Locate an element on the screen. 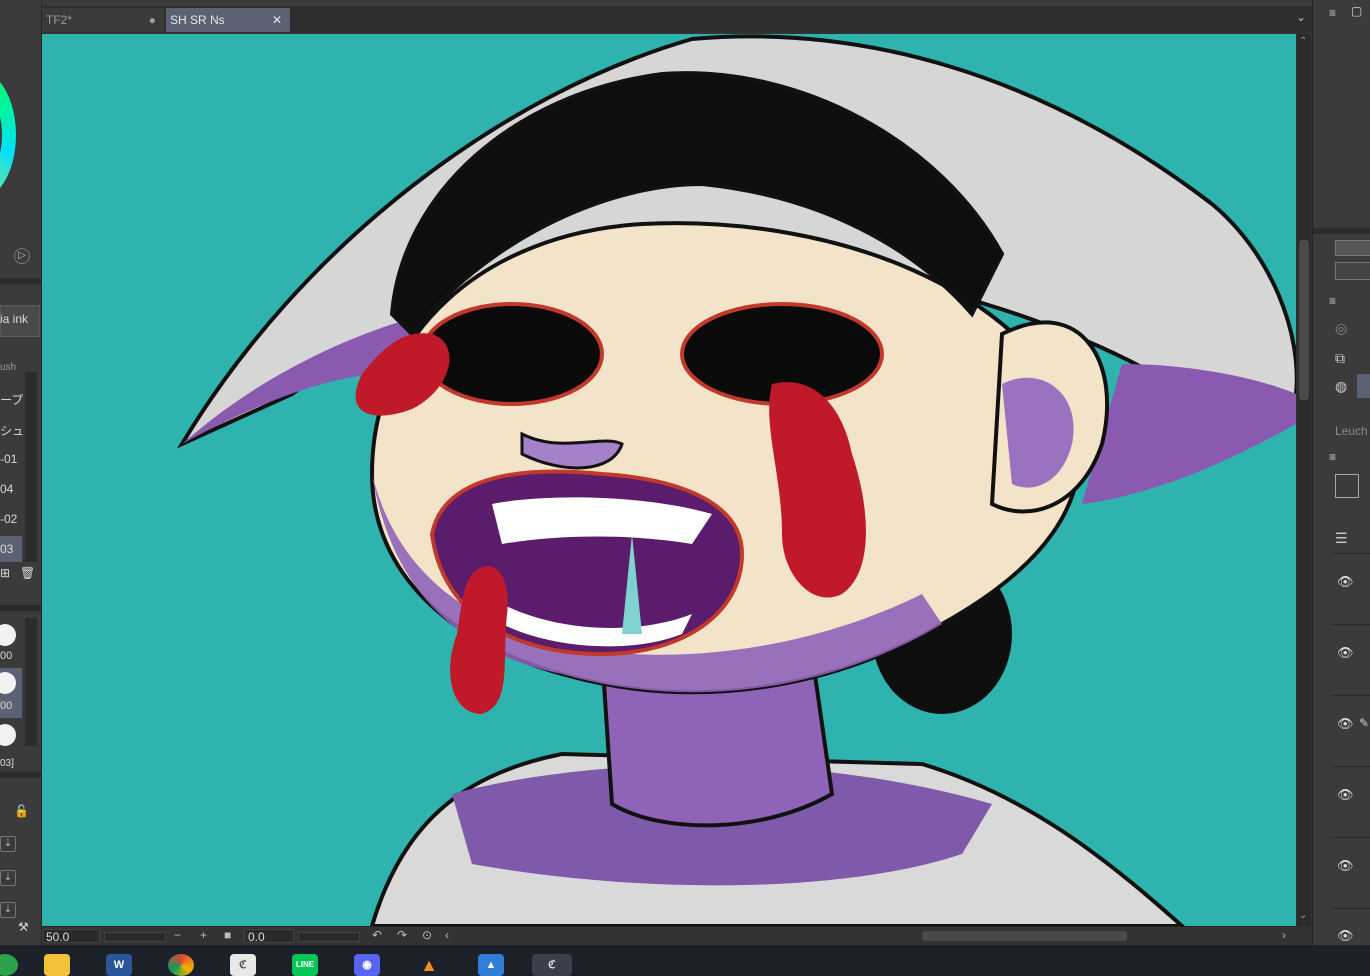  discord-icon: ◉ is located at coordinates (367, 965).